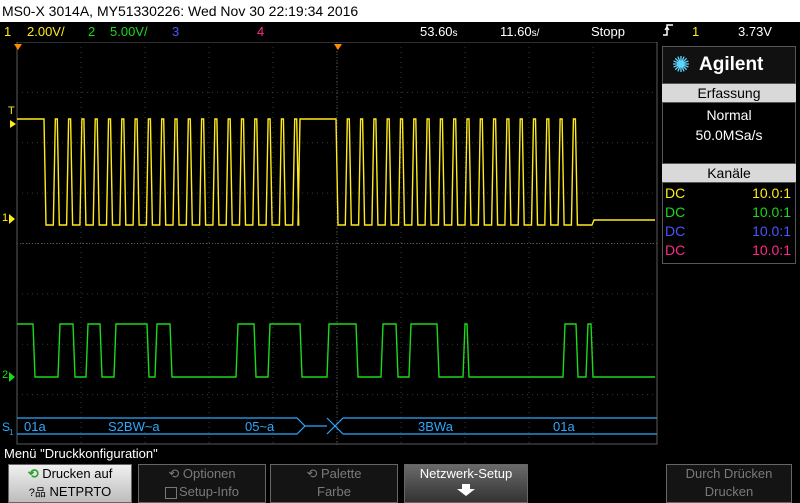 The width and height of the screenshot is (800, 503). Describe the element at coordinates (729, 115) in the screenshot. I see `acquisition-mode: Normal` at that location.